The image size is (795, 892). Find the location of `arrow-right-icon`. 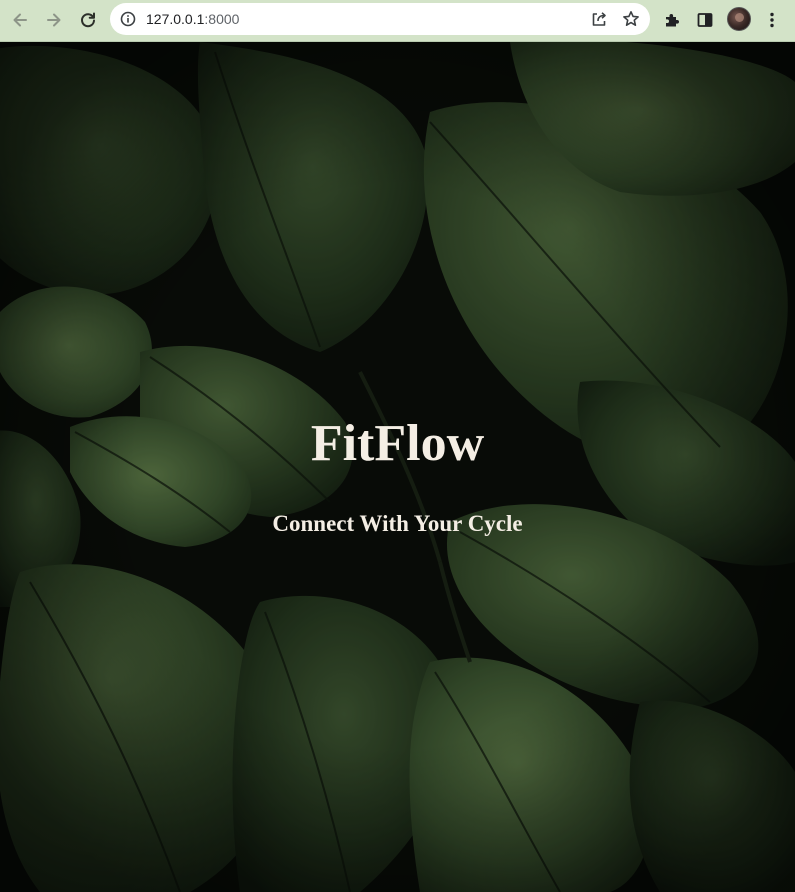

arrow-right-icon is located at coordinates (54, 20).